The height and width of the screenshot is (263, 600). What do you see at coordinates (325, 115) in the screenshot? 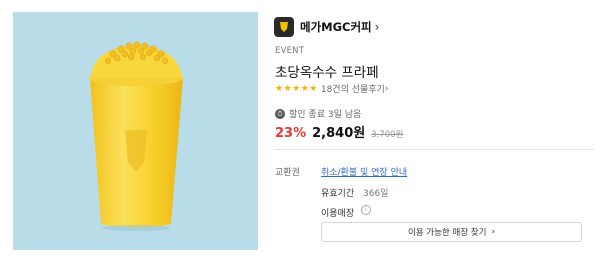
I see `sale-notice-text: 할인 종료 3일 남음` at bounding box center [325, 115].